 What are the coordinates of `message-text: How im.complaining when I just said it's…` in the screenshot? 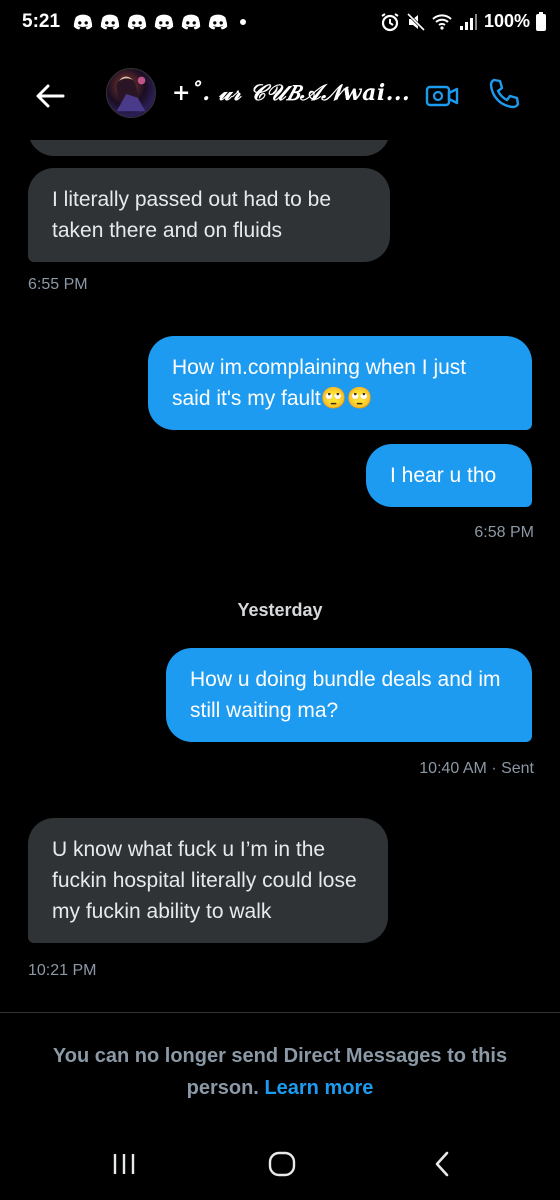 It's located at (319, 383).